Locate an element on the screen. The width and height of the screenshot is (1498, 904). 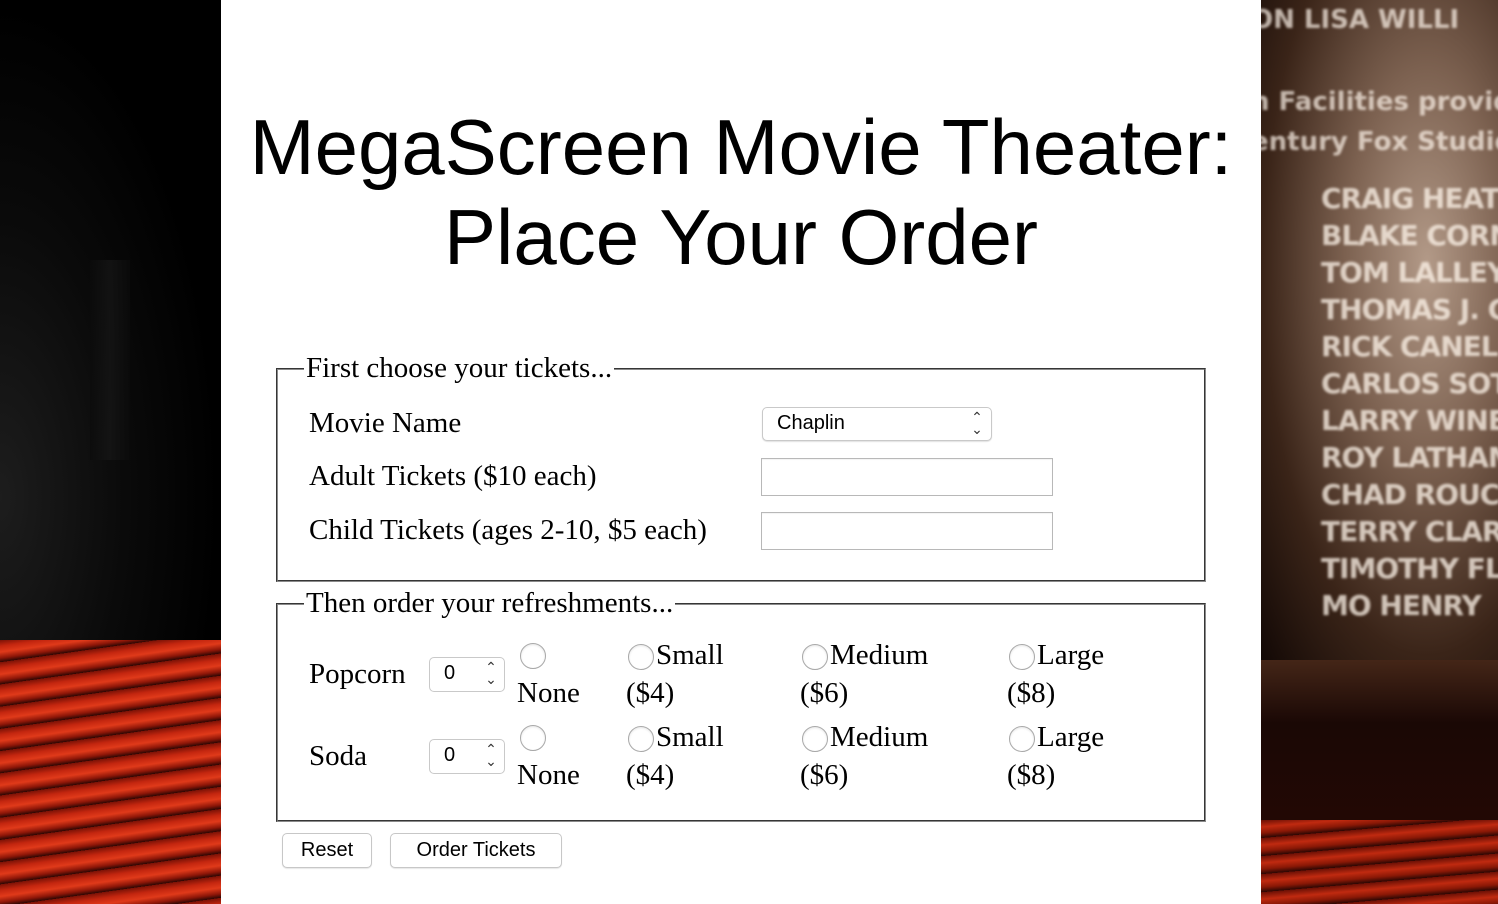
theater-background-left is located at coordinates (110, 452).